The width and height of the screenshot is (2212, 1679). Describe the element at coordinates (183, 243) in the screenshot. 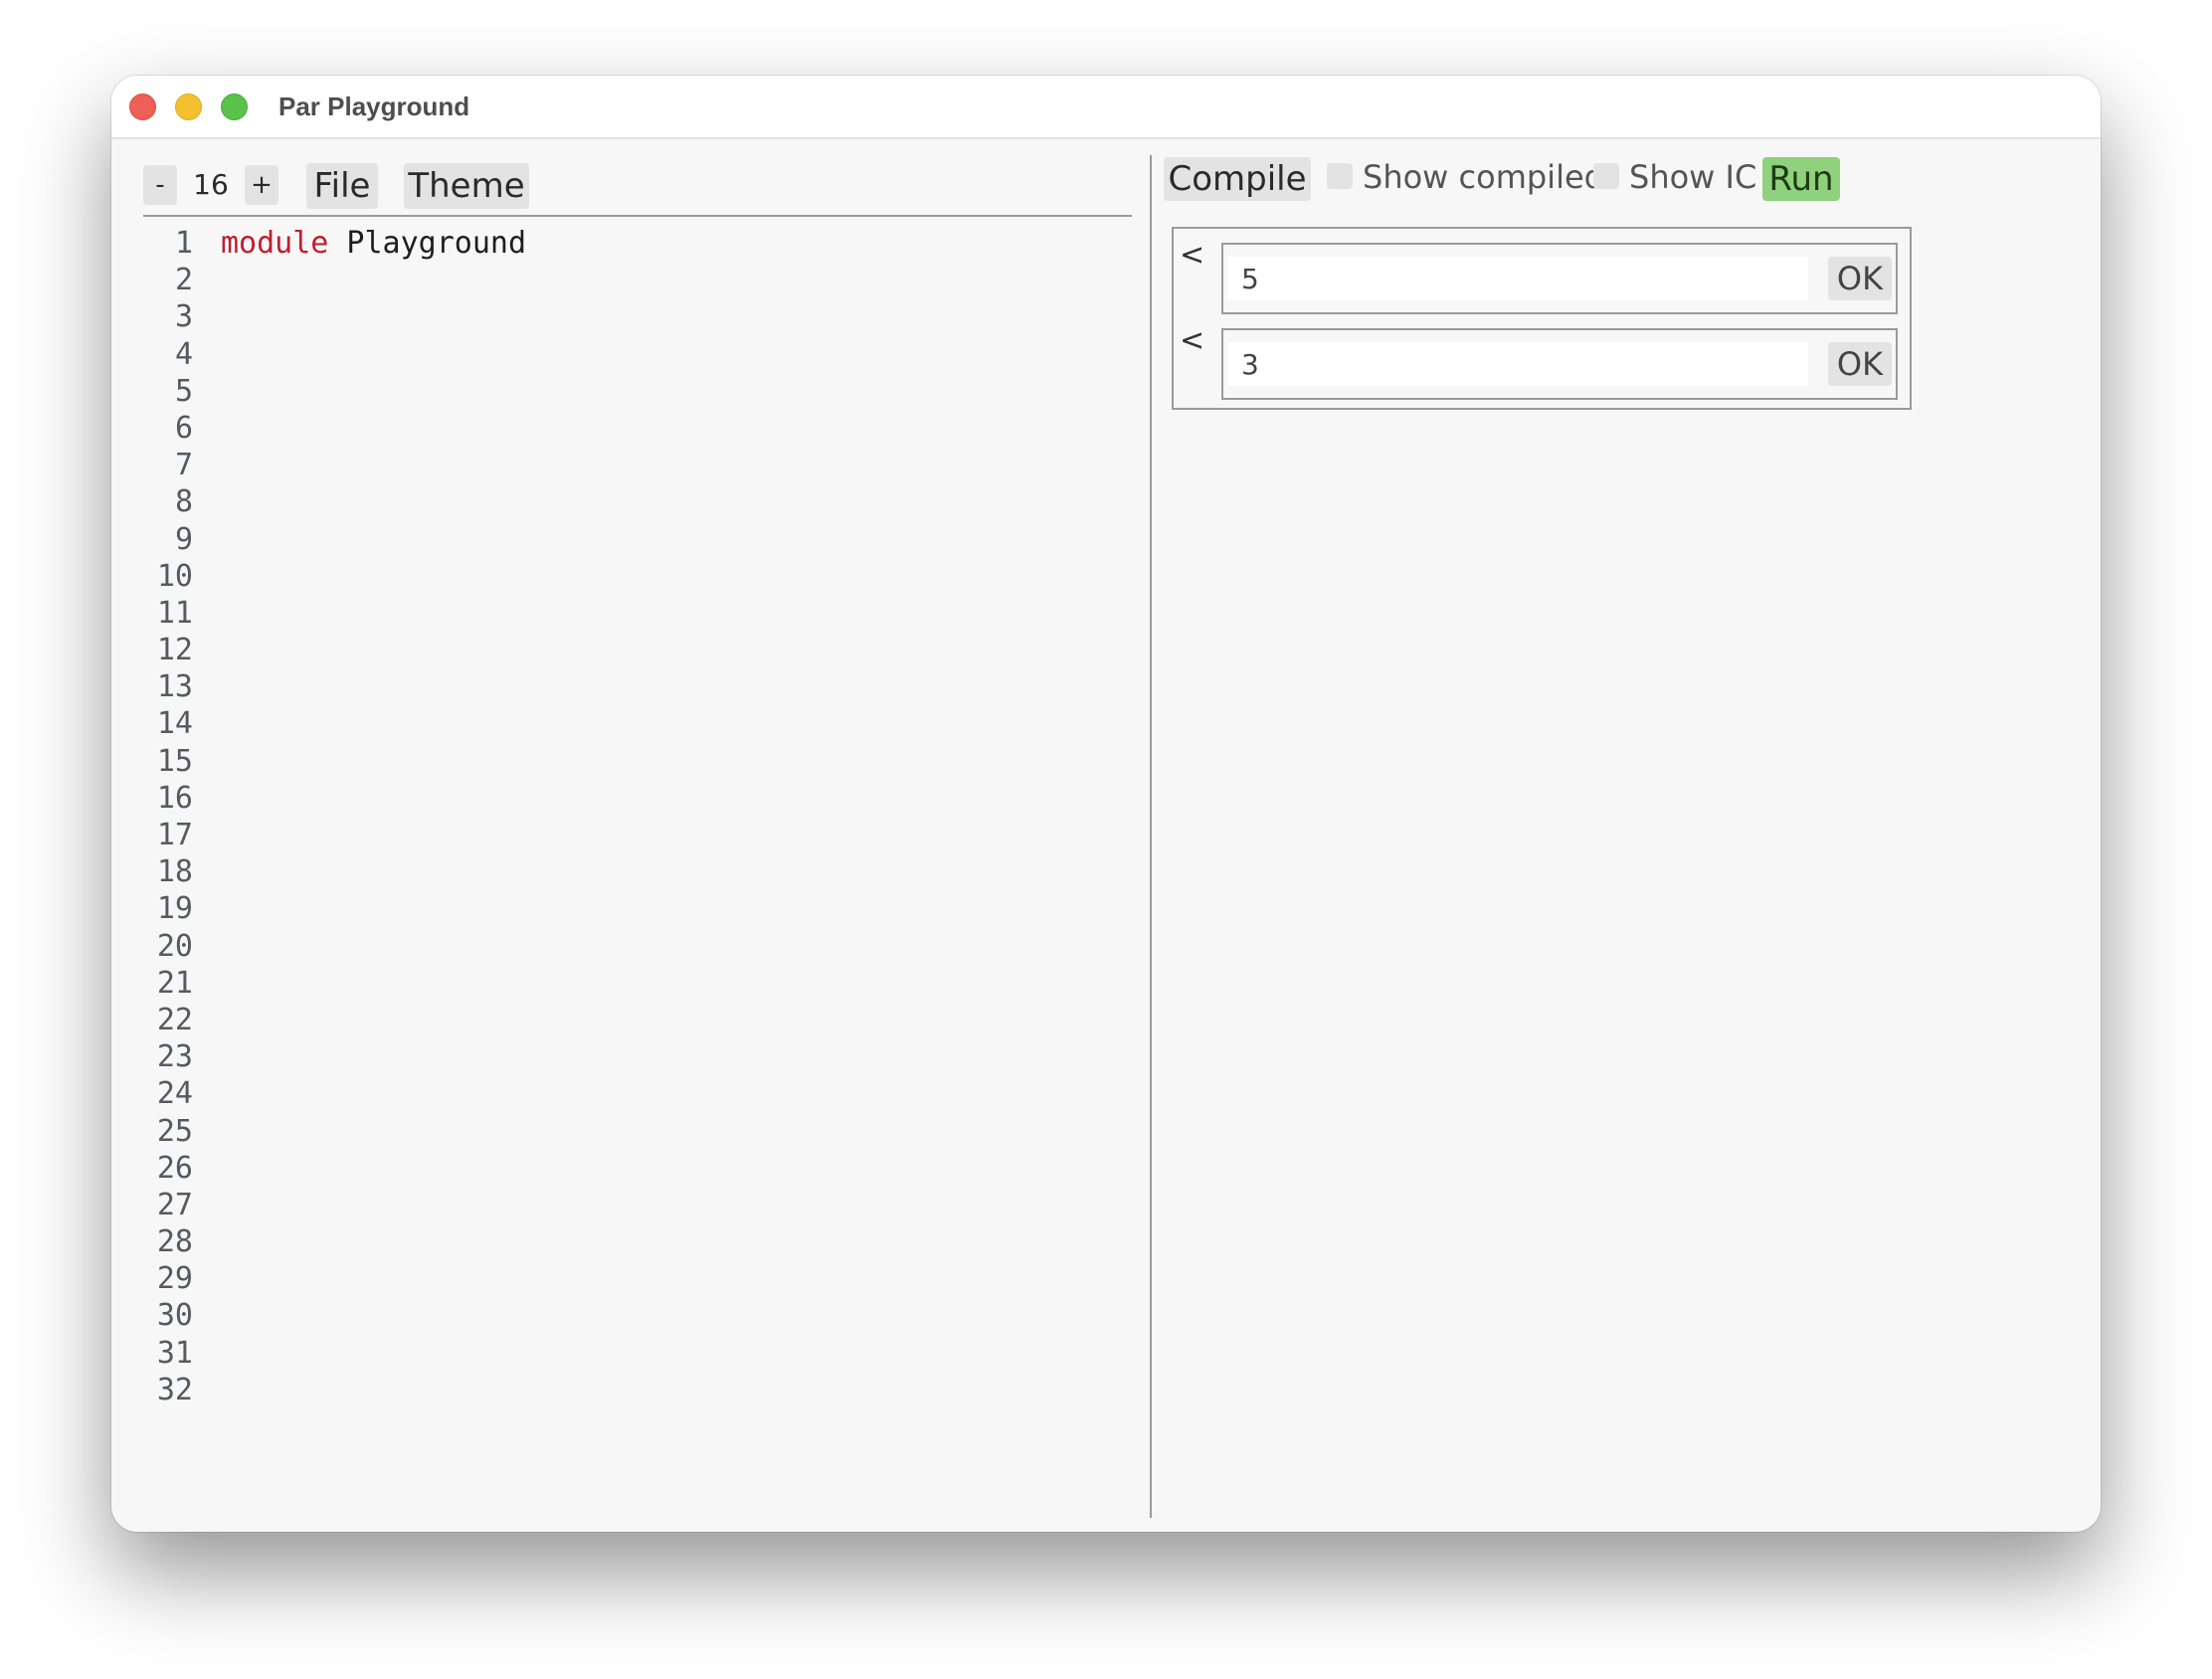

I see `line-number: 1` at that location.